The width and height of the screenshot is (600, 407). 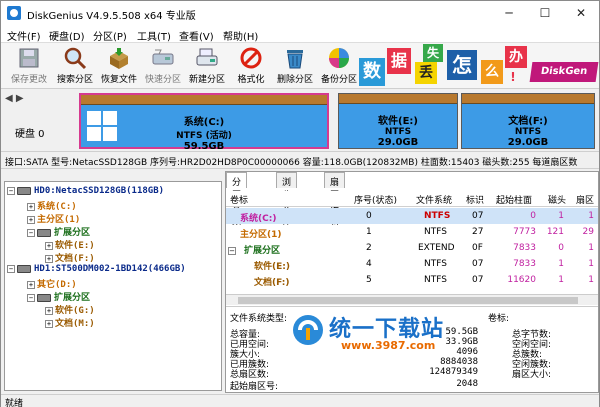 I want to click on col-label: 卷标, so click(x=239, y=199).